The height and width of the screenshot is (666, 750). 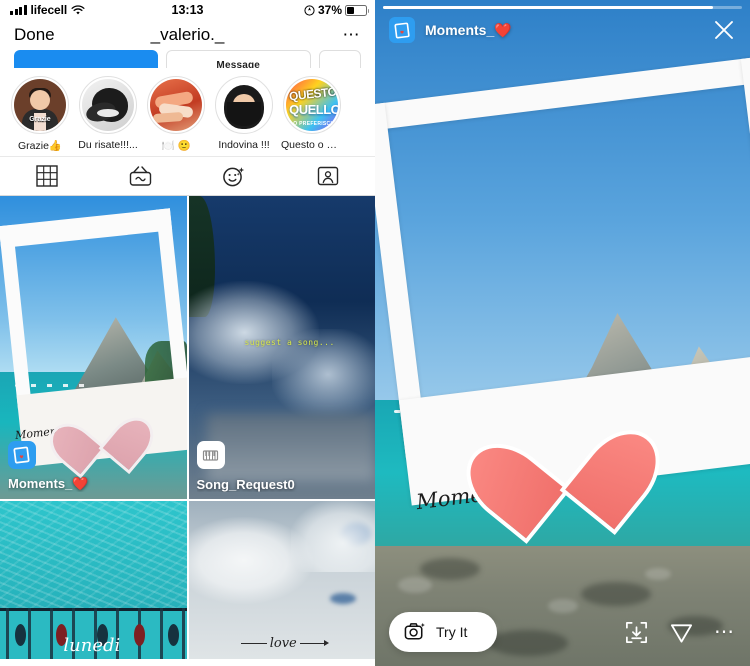 What do you see at coordinates (562, 7) in the screenshot?
I see `story-progress-bar` at bounding box center [562, 7].